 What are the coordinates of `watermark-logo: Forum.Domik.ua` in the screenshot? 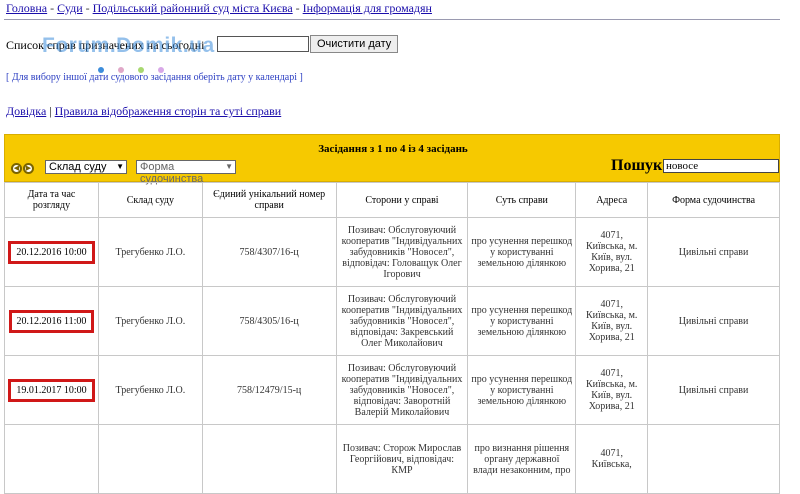 It's located at (128, 45).